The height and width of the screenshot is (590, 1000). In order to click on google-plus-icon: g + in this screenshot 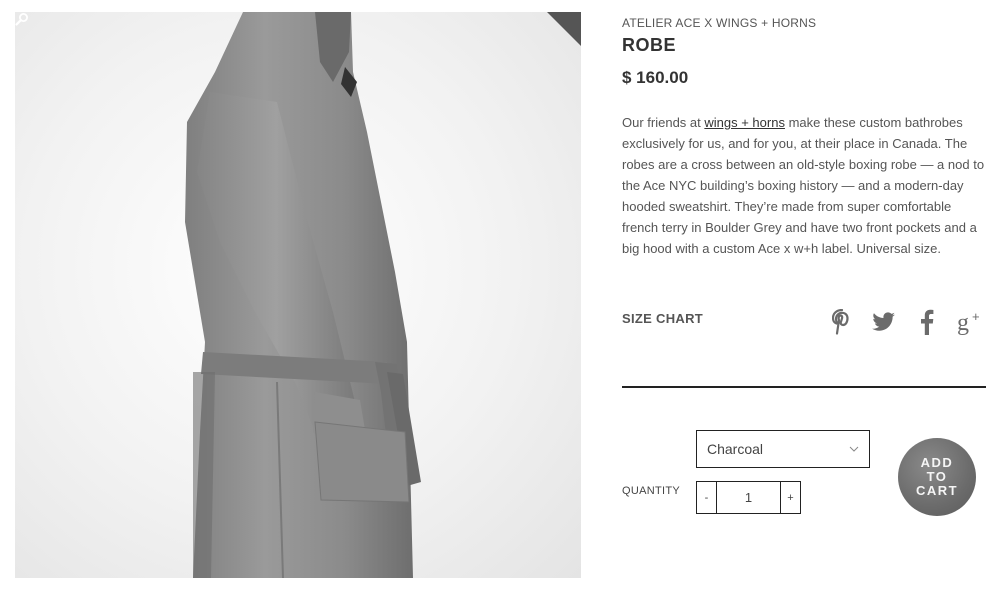, I will do `click(972, 322)`.